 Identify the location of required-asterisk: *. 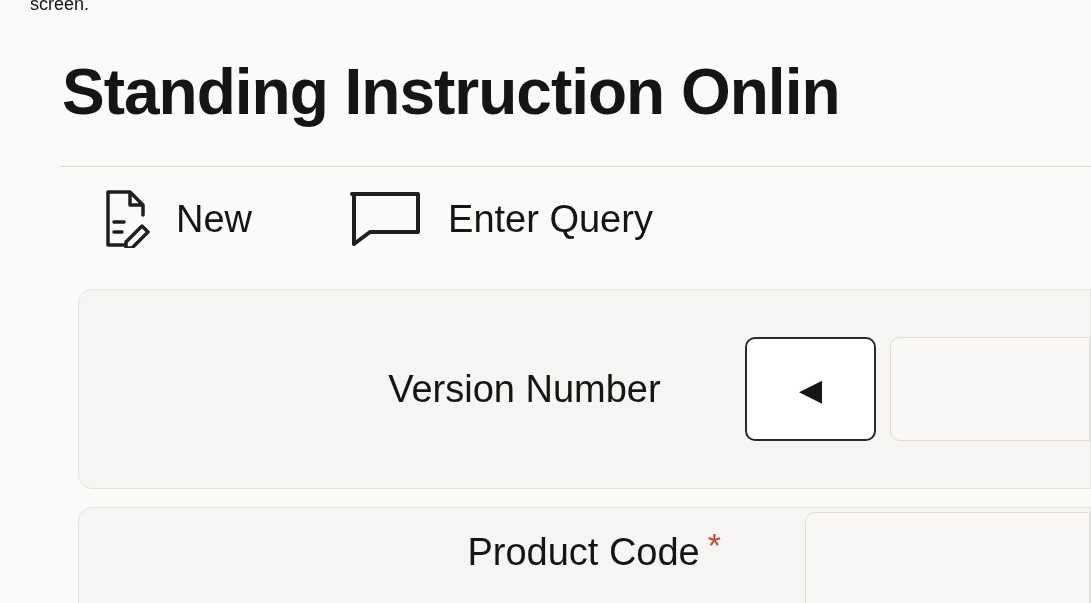
(714, 545).